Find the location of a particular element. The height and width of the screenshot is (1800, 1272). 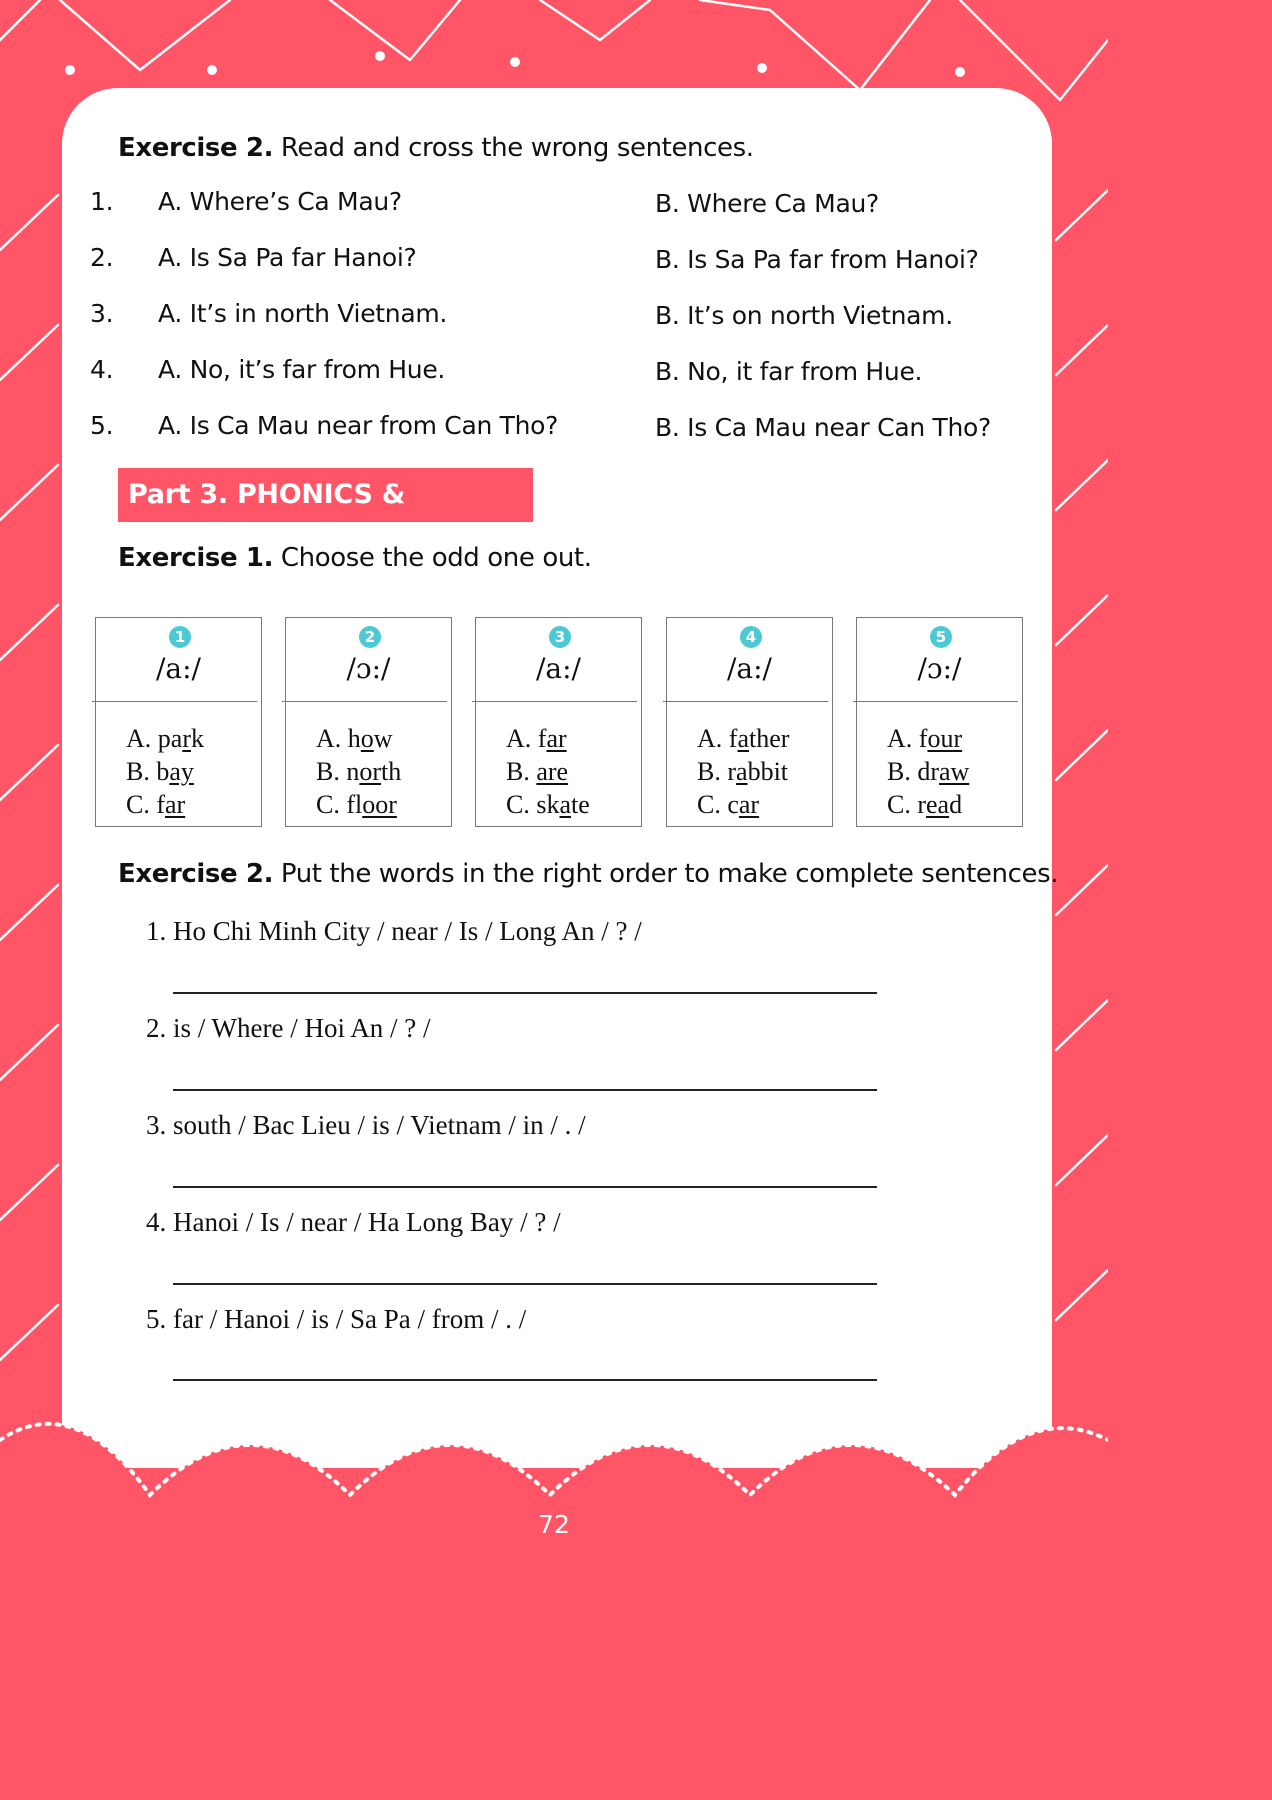

option-b: B. draw is located at coordinates (928, 771).